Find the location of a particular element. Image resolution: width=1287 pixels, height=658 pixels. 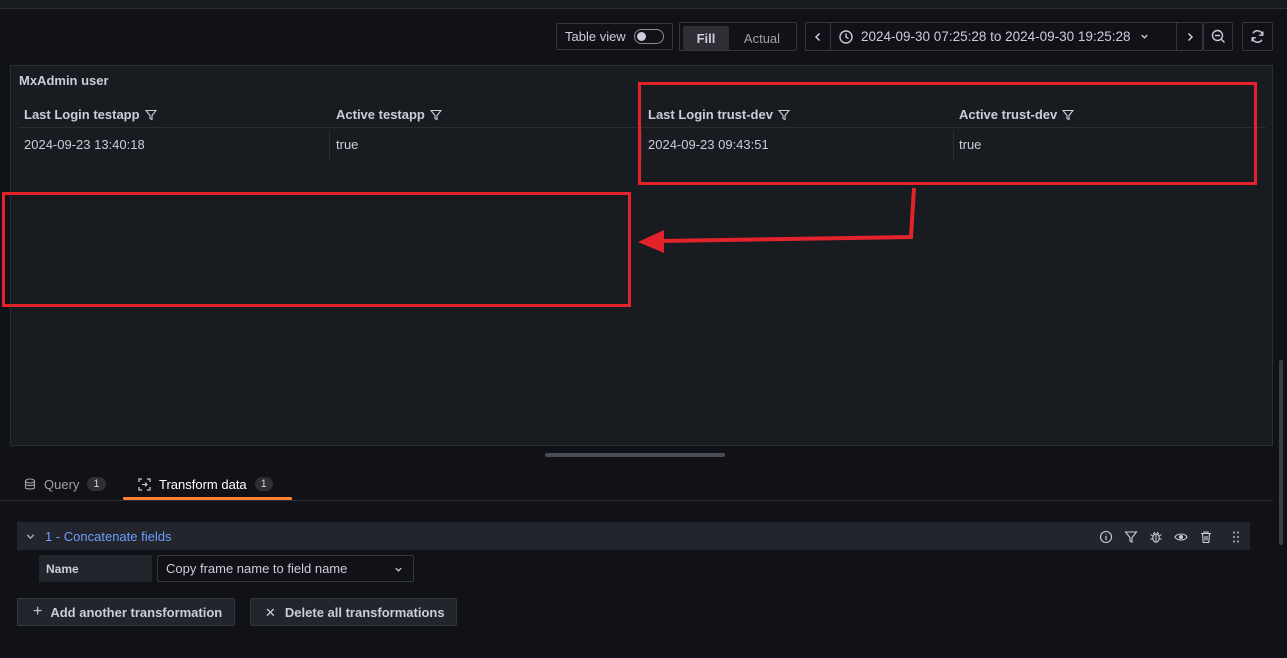

chevron-left-icon is located at coordinates (817, 36).